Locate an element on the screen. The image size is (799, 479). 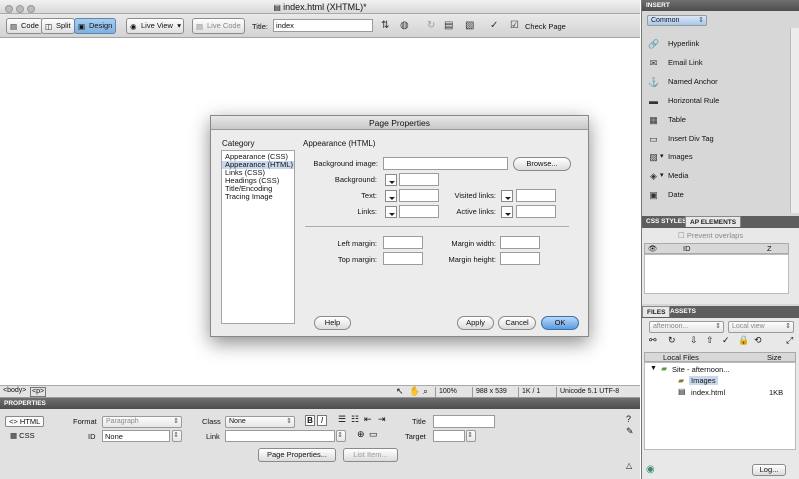
check-out-icon: ✓ is located at coordinates (726, 340).